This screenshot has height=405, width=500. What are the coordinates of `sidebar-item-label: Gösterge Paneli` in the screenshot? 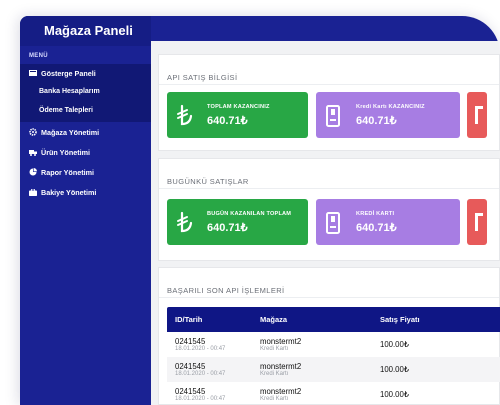 It's located at (68, 73).